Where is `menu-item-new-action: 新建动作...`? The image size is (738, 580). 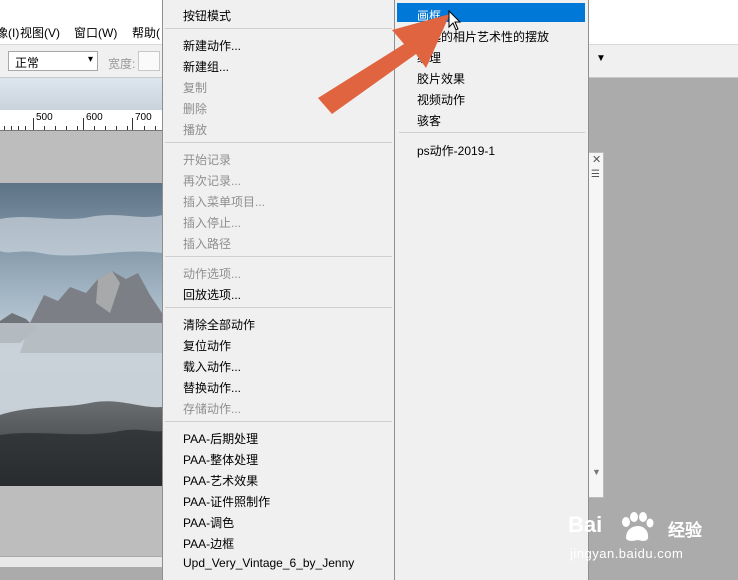 menu-item-new-action: 新建动作... is located at coordinates (212, 45).